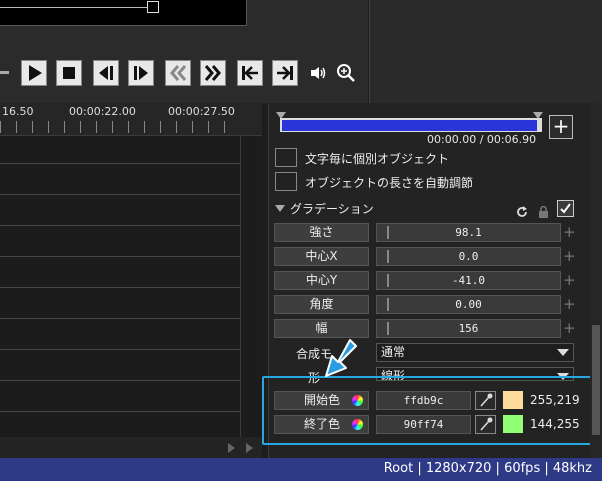 This screenshot has width=602, height=481. Describe the element at coordinates (301, 469) in the screenshot. I see `status-bar: Root | 1280x720 | 60fps | 48khz` at that location.